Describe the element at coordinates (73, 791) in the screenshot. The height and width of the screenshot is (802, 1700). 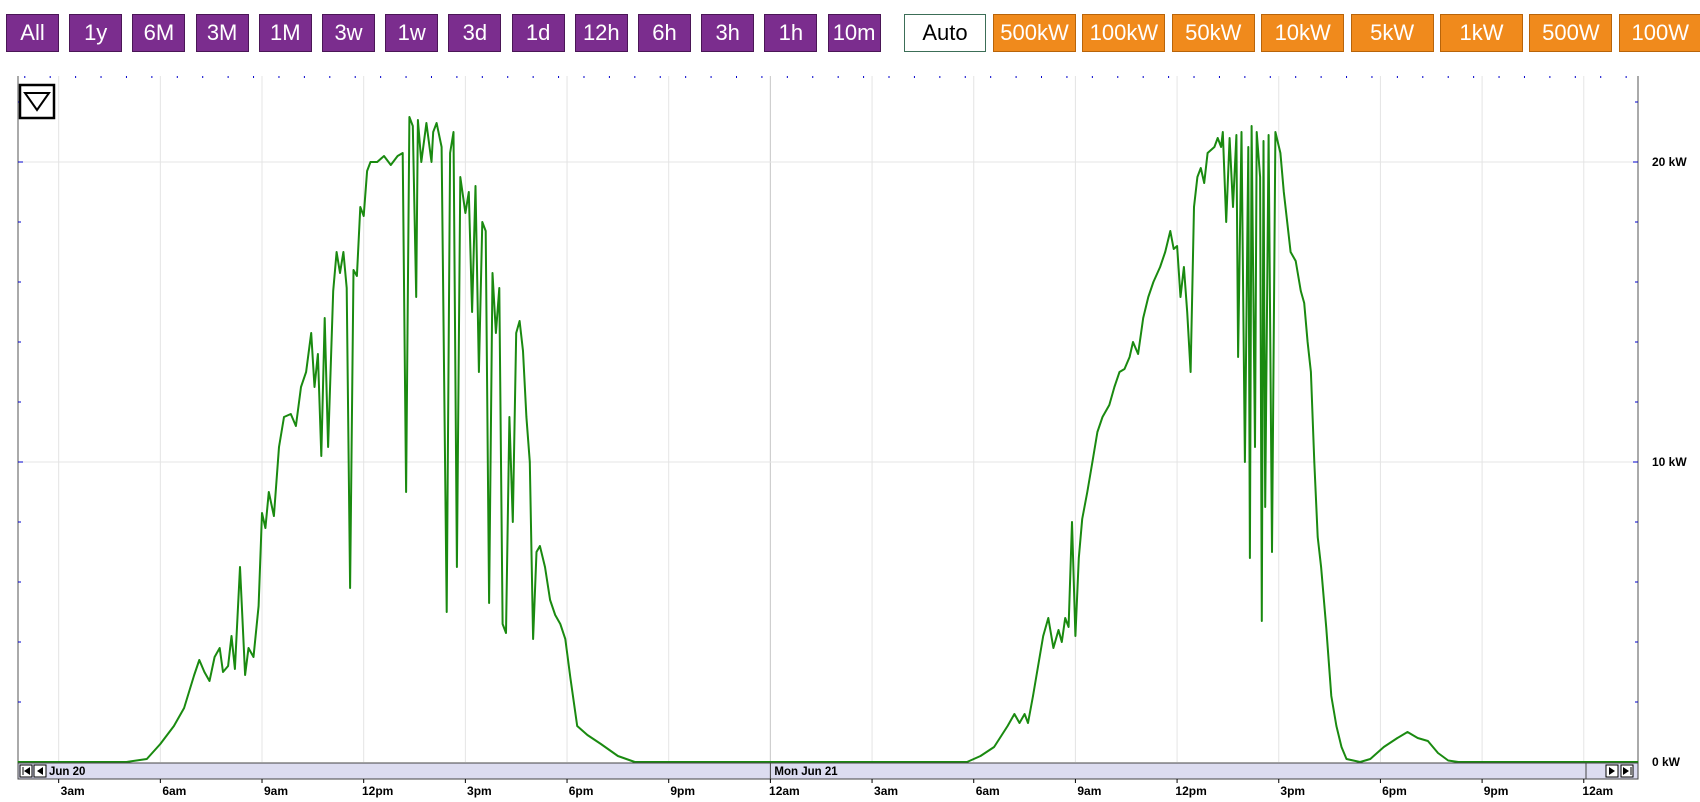
I see `x-tick-label: 3am` at that location.